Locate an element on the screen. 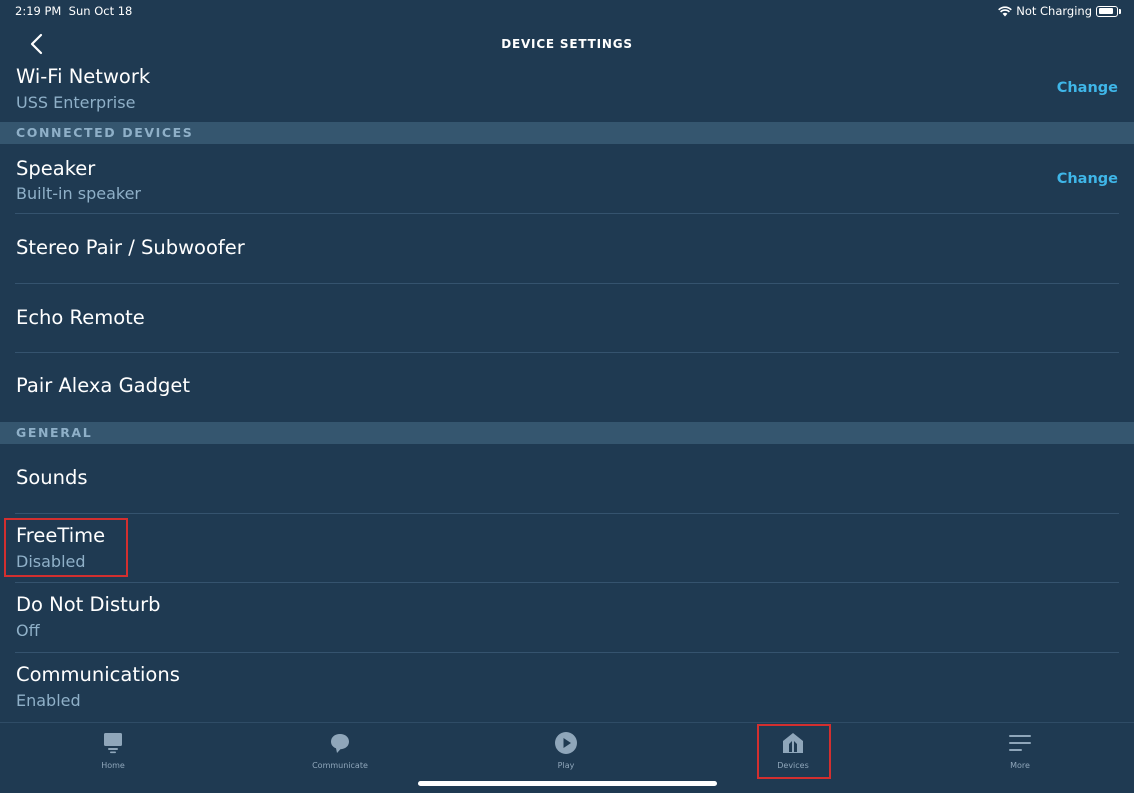  freetime-row: FreeTime Disabled is located at coordinates (567, 548).